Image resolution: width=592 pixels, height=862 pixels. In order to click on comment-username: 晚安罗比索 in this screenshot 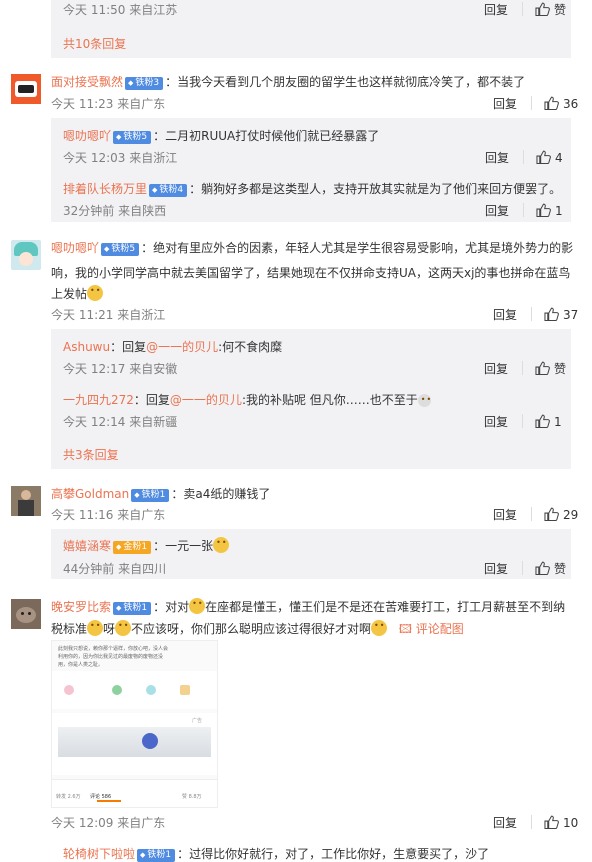, I will do `click(81, 607)`.